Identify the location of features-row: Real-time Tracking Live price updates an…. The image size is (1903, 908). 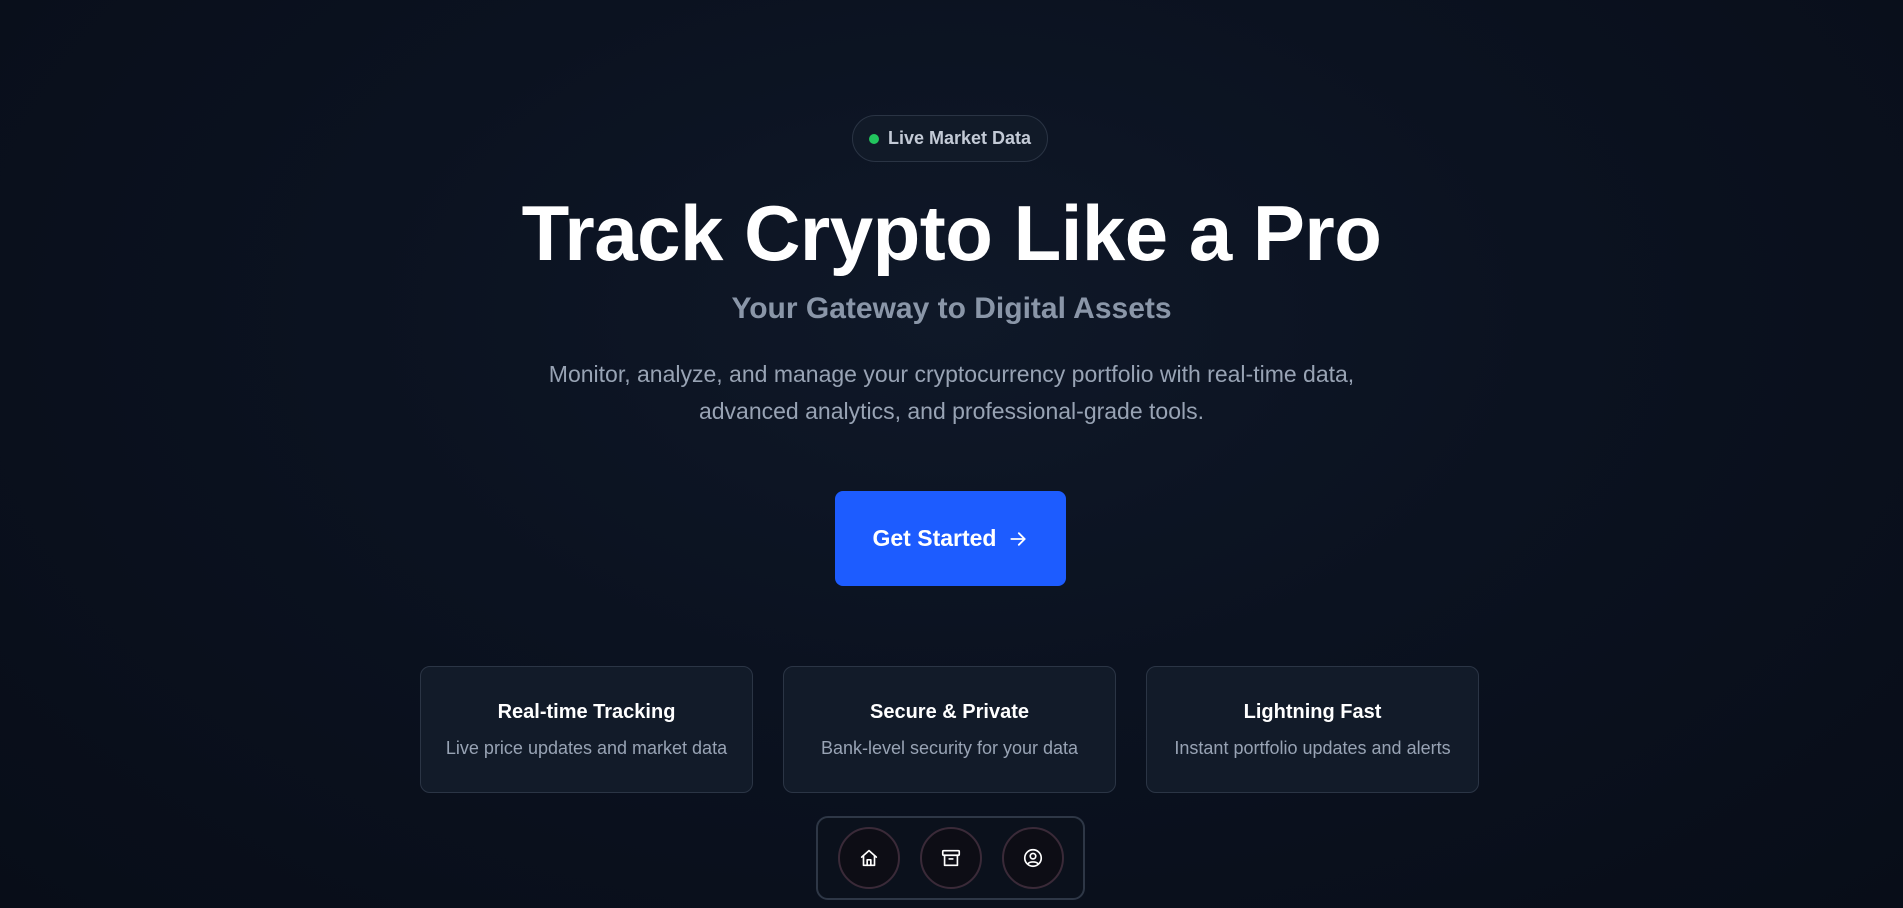
(950, 729).